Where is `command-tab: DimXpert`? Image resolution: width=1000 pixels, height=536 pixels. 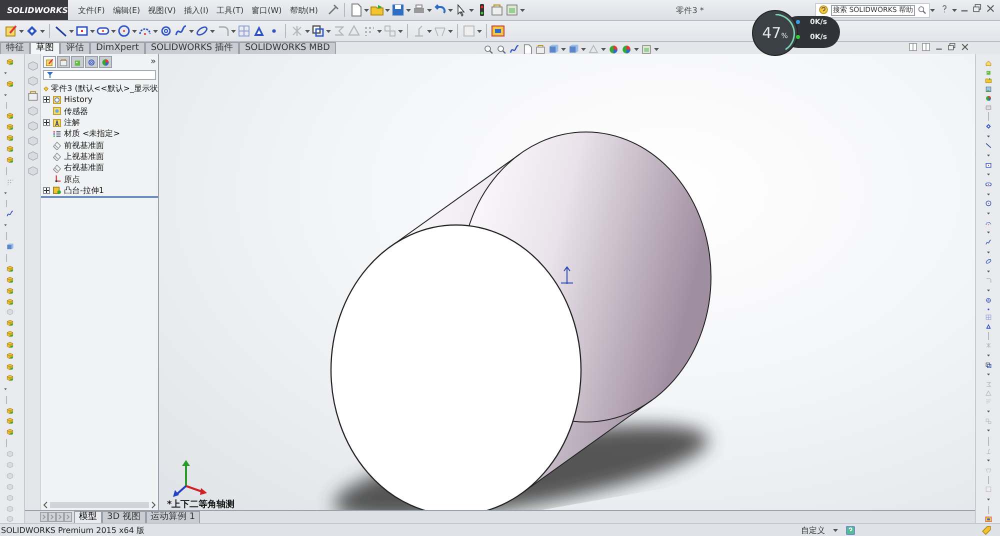 command-tab: DimXpert is located at coordinates (117, 48).